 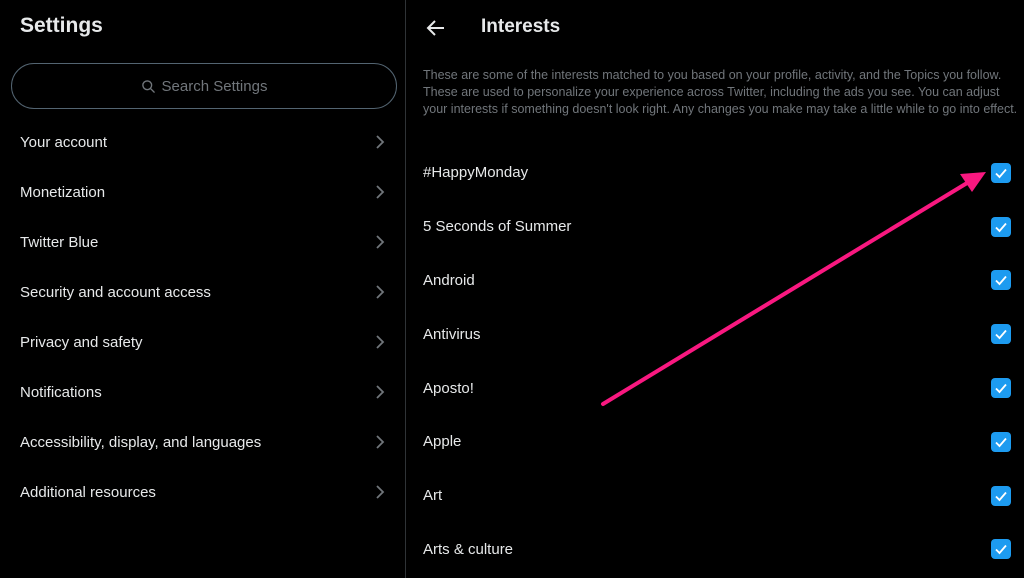 What do you see at coordinates (442, 442) in the screenshot?
I see `interest-label: Apple` at bounding box center [442, 442].